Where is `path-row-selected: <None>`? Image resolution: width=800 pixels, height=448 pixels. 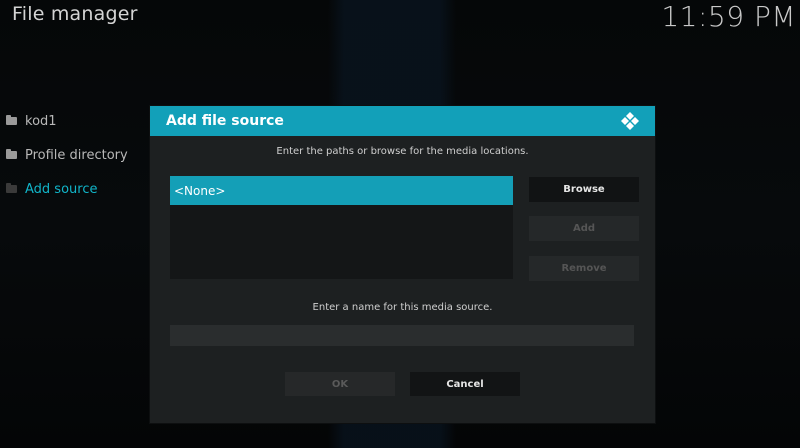
path-row-selected: <None> is located at coordinates (341, 190).